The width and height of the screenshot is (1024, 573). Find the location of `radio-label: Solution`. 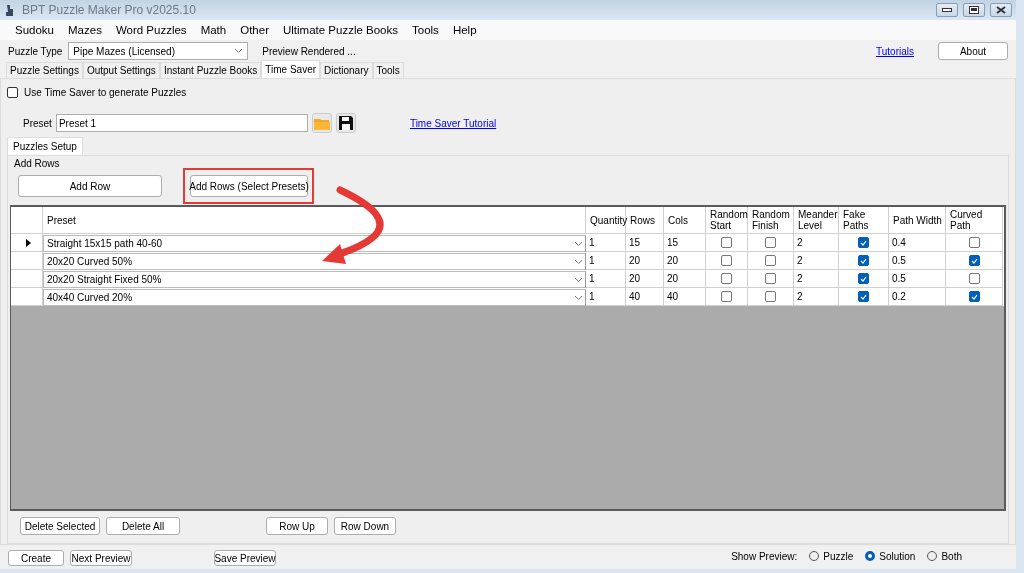

radio-label: Solution is located at coordinates (897, 556).